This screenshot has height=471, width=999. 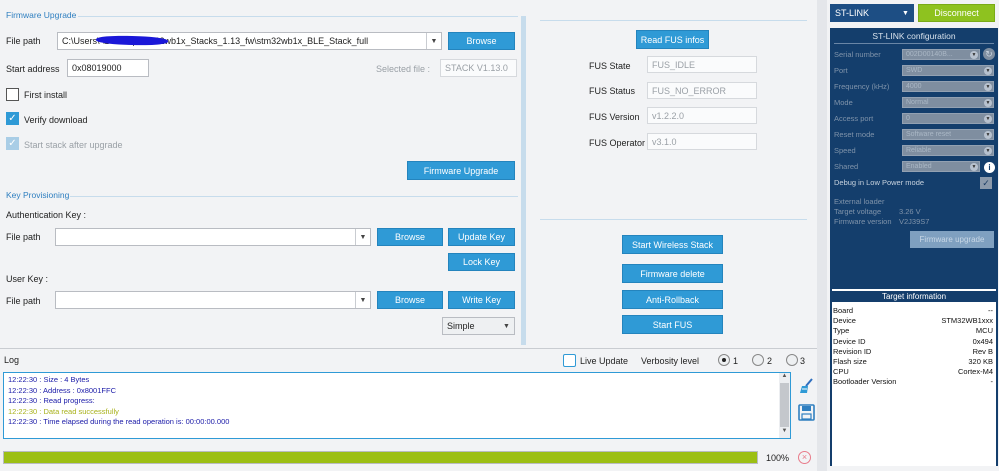 I want to click on selected-file-value: STACK V1.13.0, so click(x=478, y=68).